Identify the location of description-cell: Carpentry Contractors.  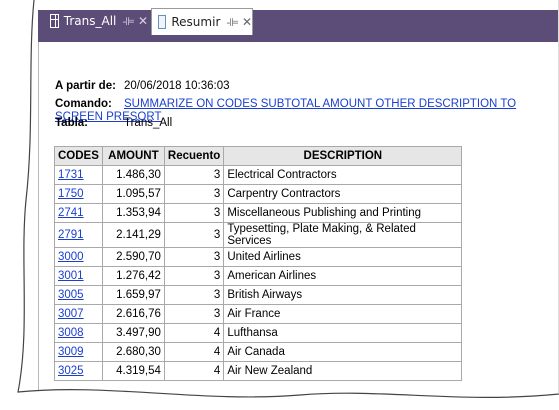
(343, 194).